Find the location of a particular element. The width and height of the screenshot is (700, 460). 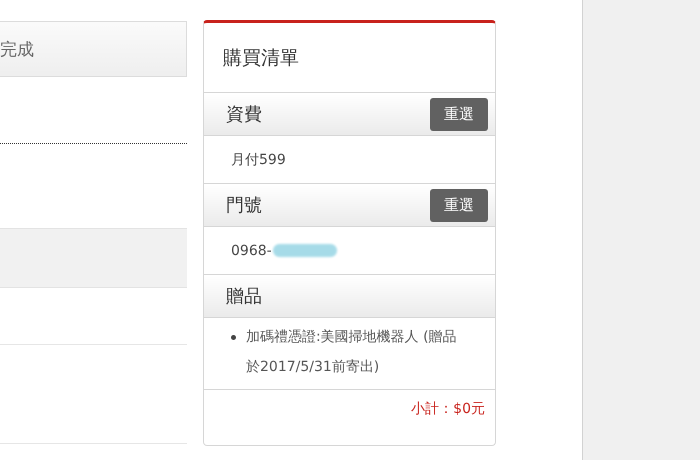

redaction-mark is located at coordinates (304, 250).